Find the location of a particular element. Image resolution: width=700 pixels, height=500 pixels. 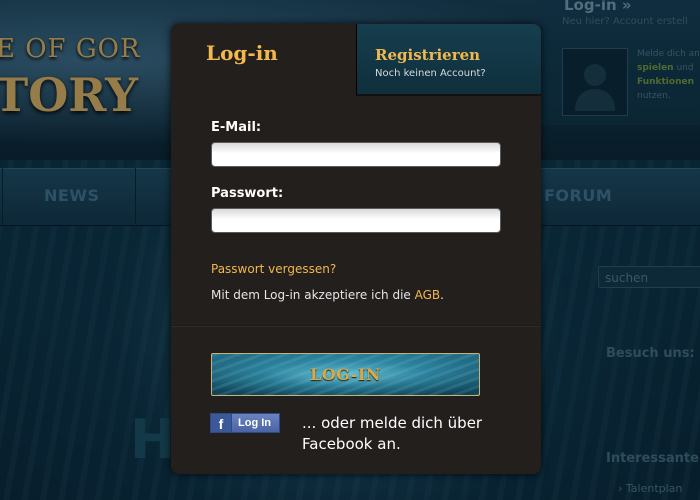

facebook-icon: f is located at coordinates (221, 423).